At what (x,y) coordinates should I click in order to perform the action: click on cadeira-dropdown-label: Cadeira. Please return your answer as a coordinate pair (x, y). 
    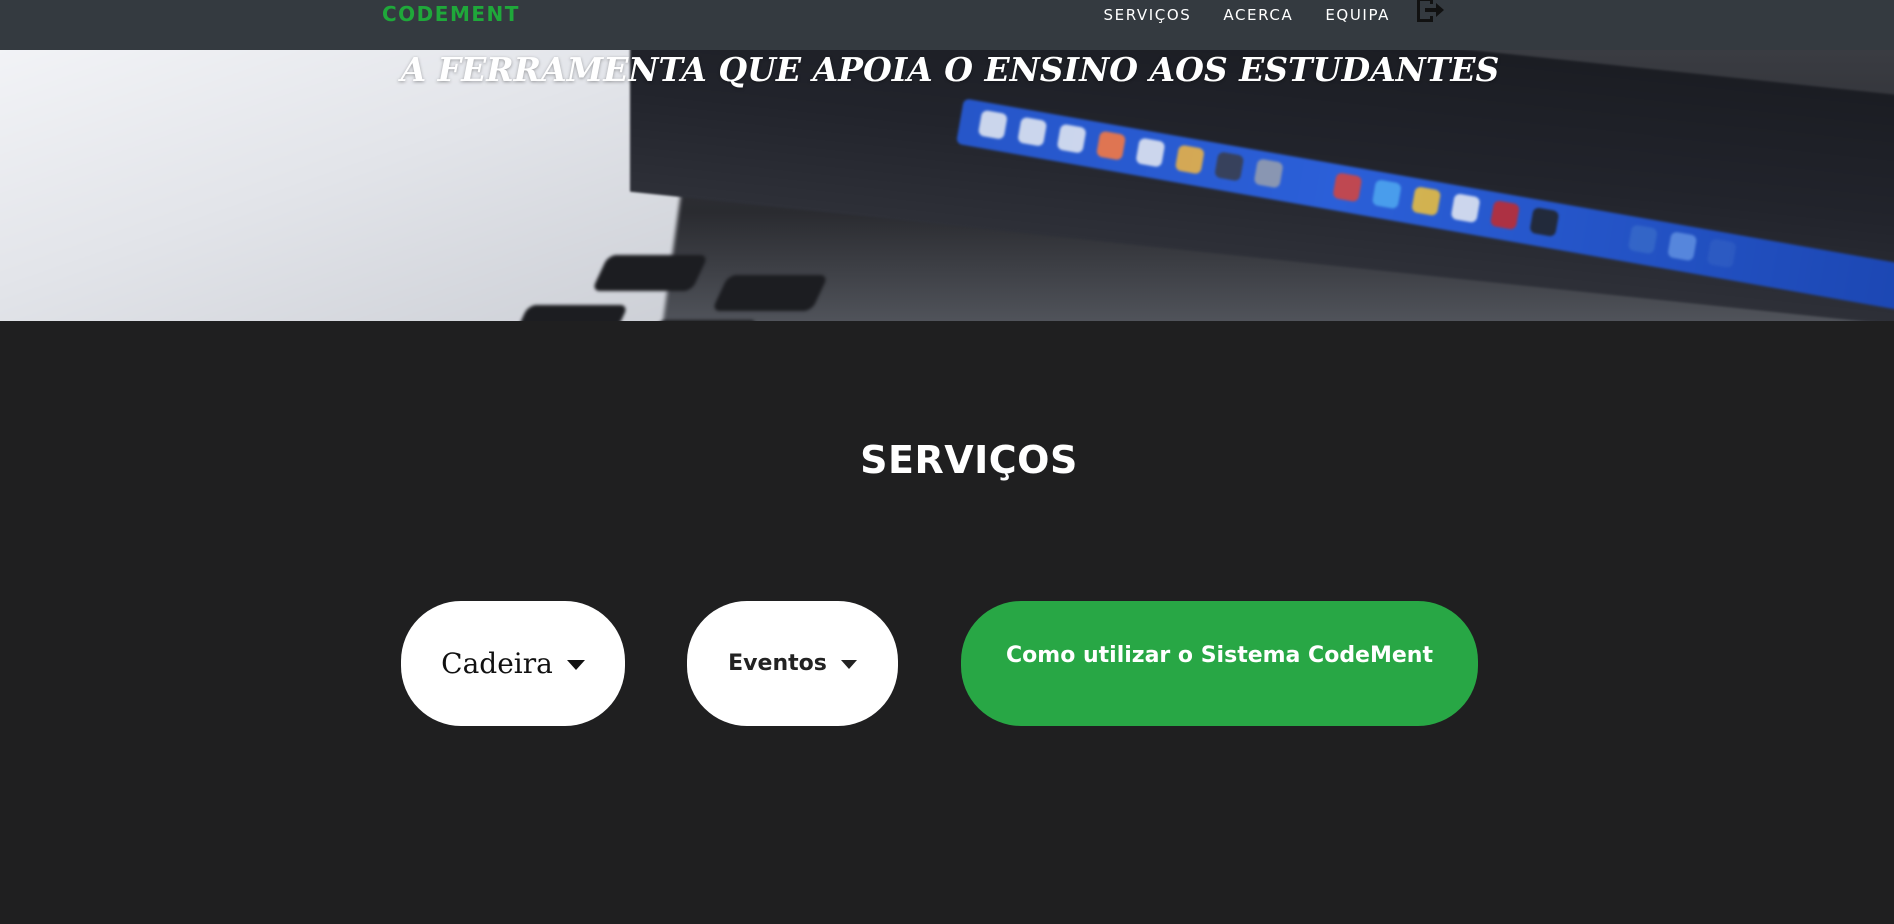
    Looking at the image, I should click on (497, 663).